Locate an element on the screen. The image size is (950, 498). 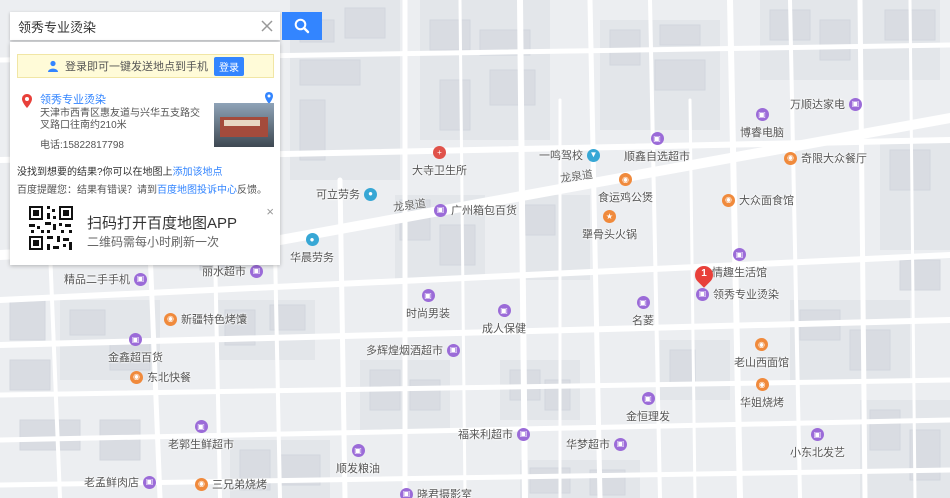
poi-xinjiang: ◉ 新疆特色烤馕 is located at coordinates (207, 319).